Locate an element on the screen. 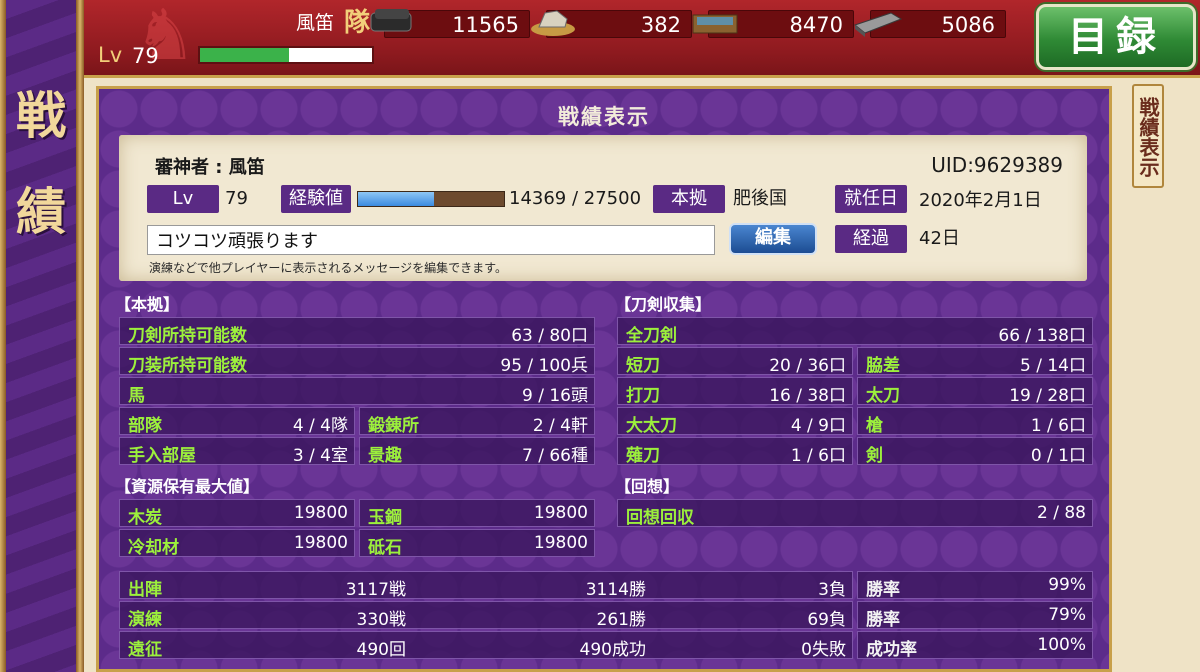 Image resolution: width=1200 pixels, height=672 pixels. stat-label: 玉鋼 is located at coordinates (385, 518).